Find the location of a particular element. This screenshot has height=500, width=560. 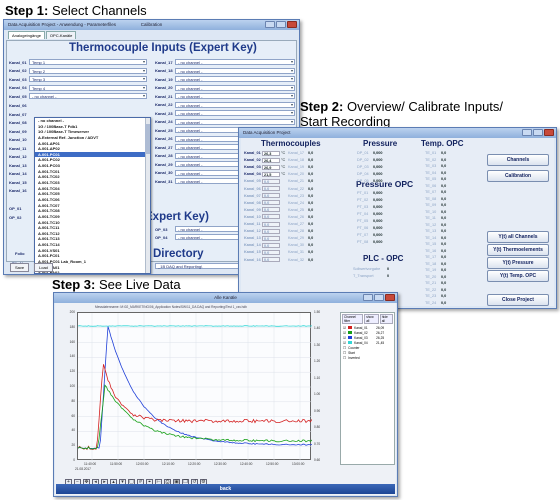

hide-all-button: hide all is located at coordinates (386, 319).